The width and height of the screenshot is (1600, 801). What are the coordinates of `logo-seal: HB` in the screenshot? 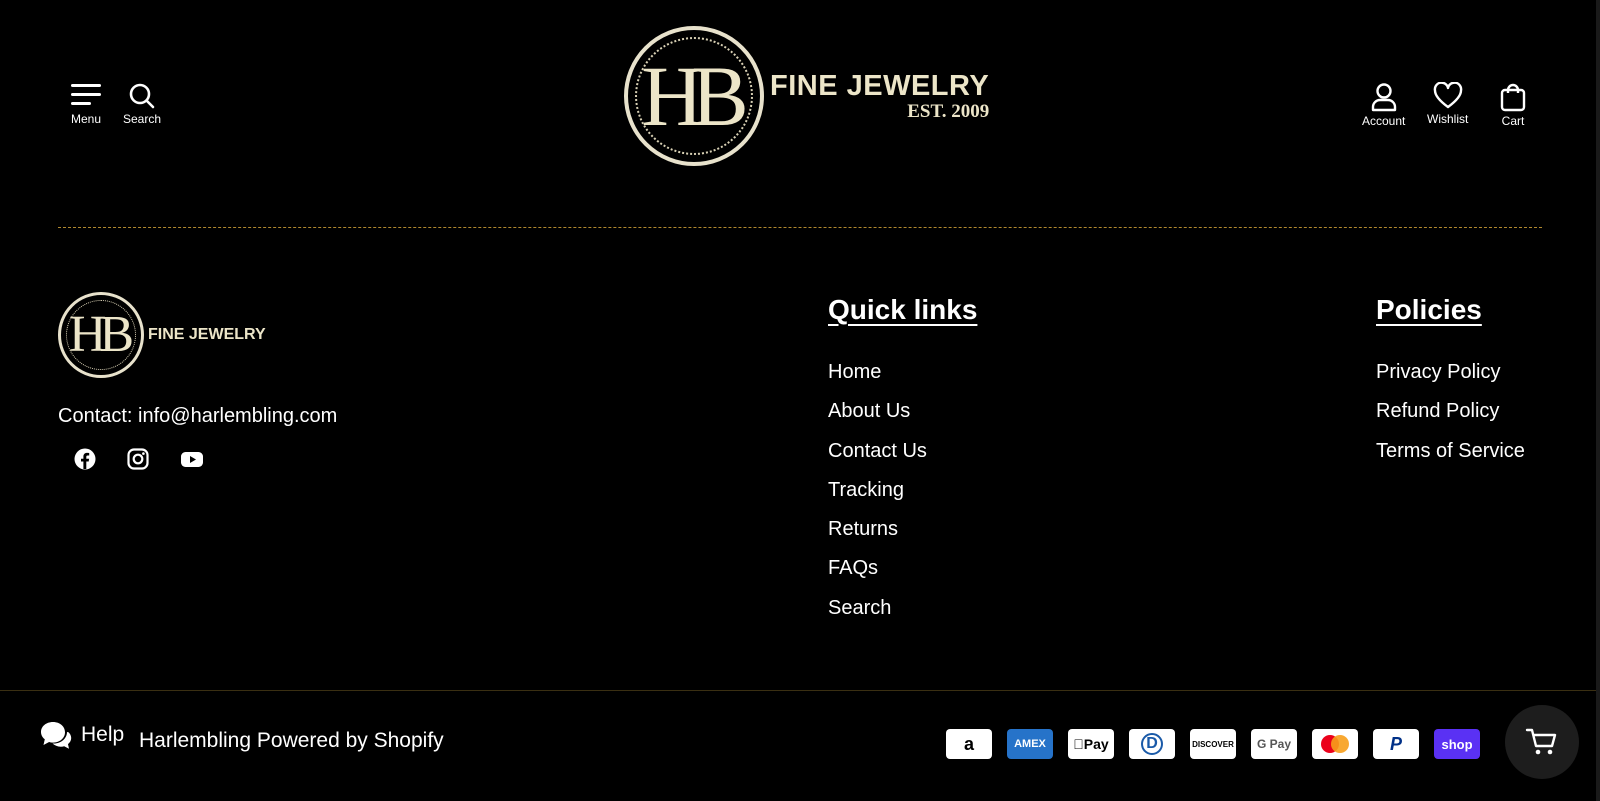 It's located at (694, 96).